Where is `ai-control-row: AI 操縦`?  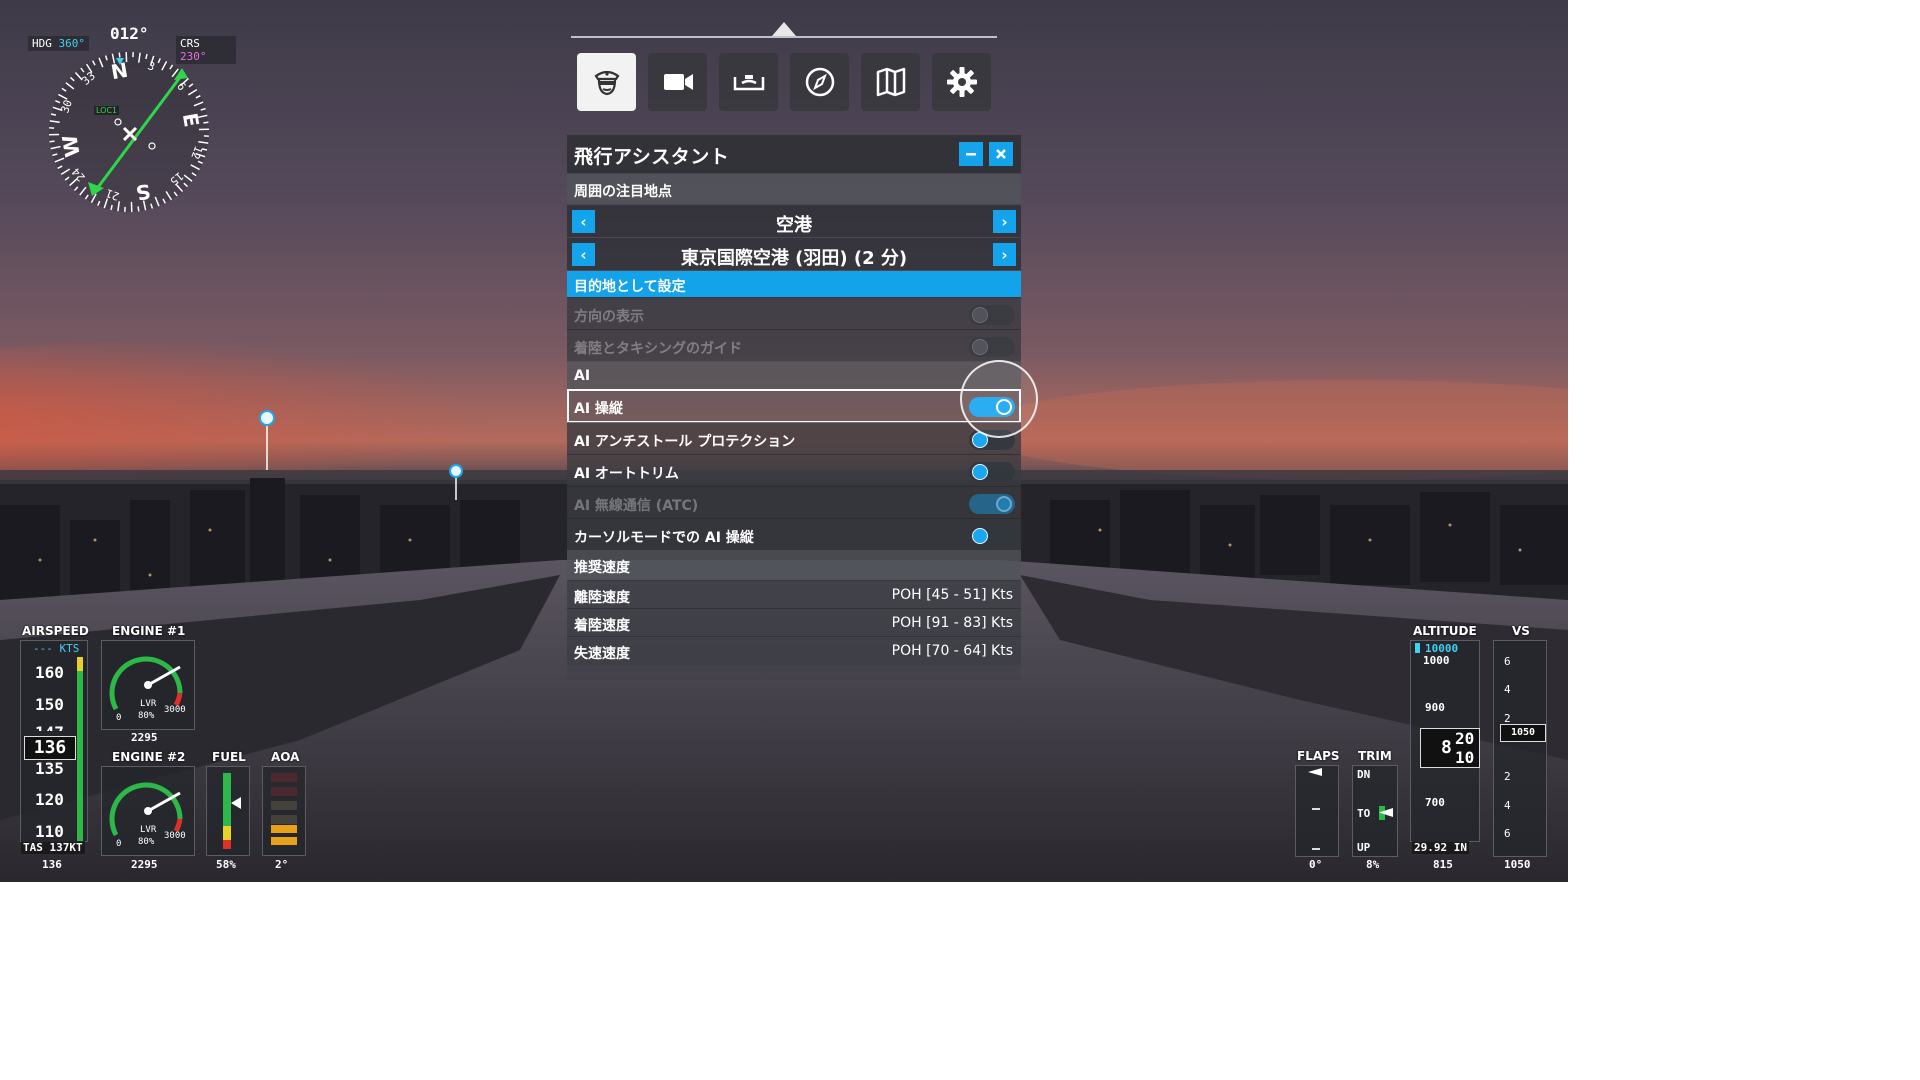 ai-control-row: AI 操縦 is located at coordinates (794, 406).